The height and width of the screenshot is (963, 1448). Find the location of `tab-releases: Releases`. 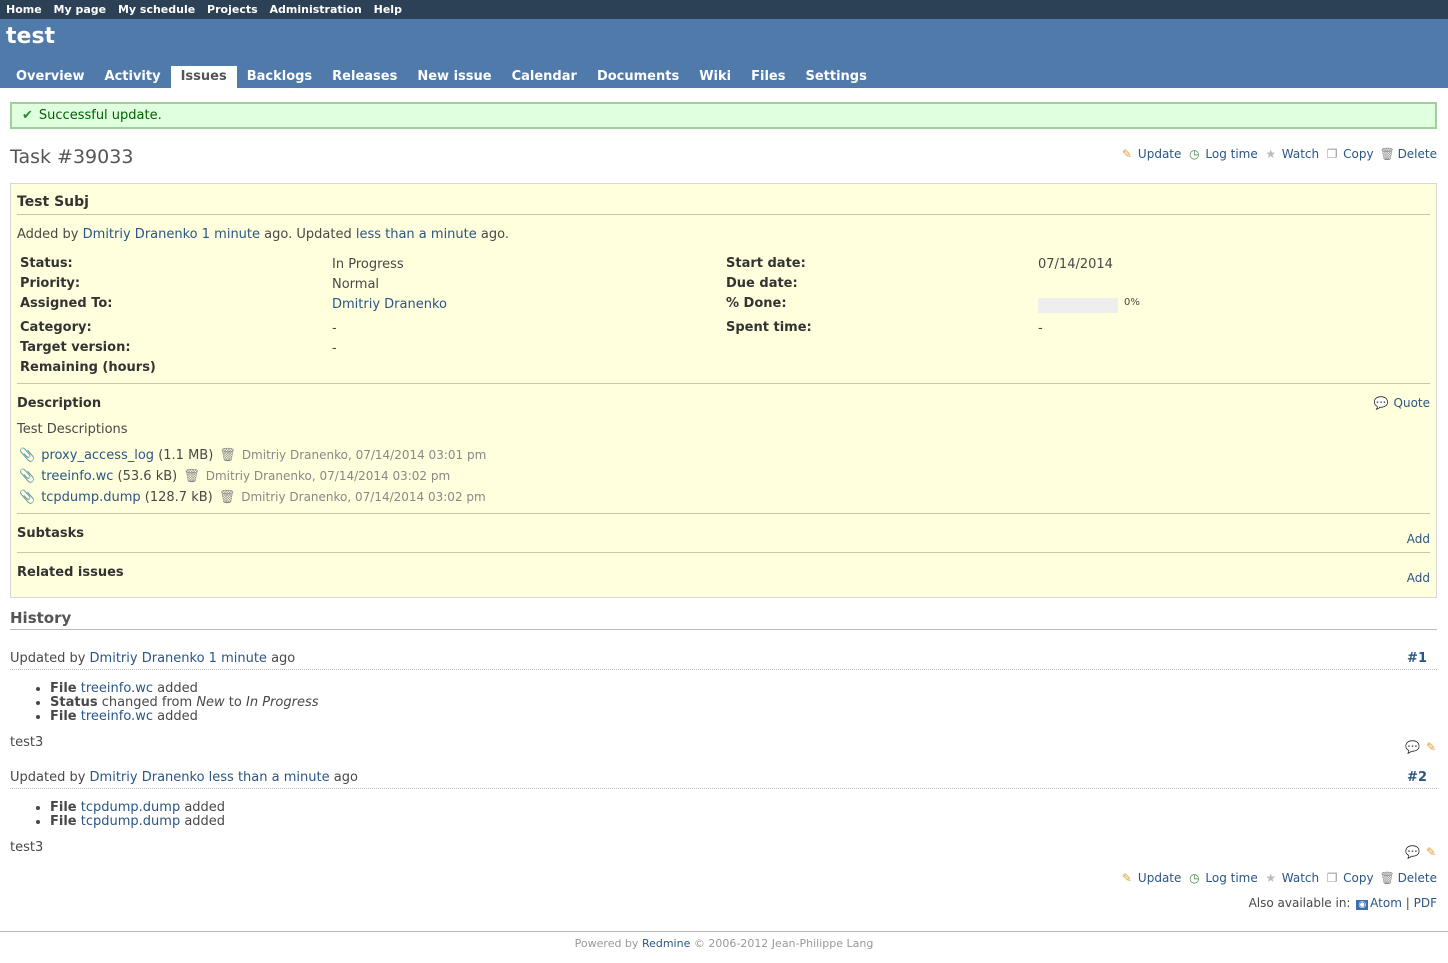

tab-releases: Releases is located at coordinates (364, 77).